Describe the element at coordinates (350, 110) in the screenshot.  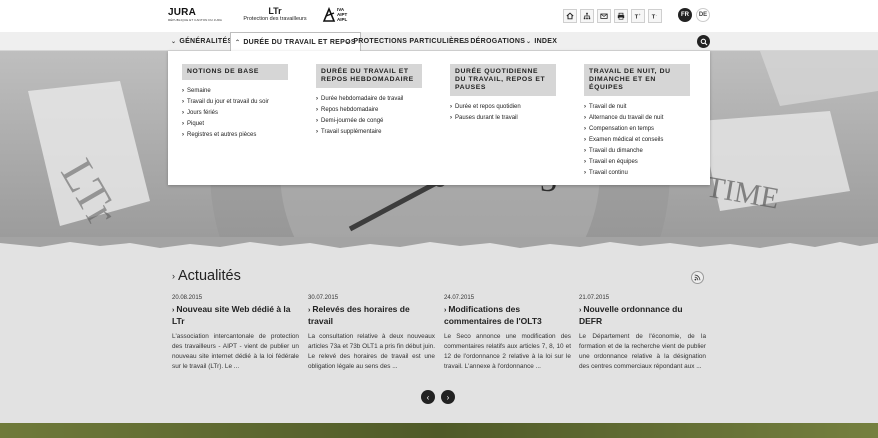
I see `mega-link-label: Repos hebdomadaire` at that location.